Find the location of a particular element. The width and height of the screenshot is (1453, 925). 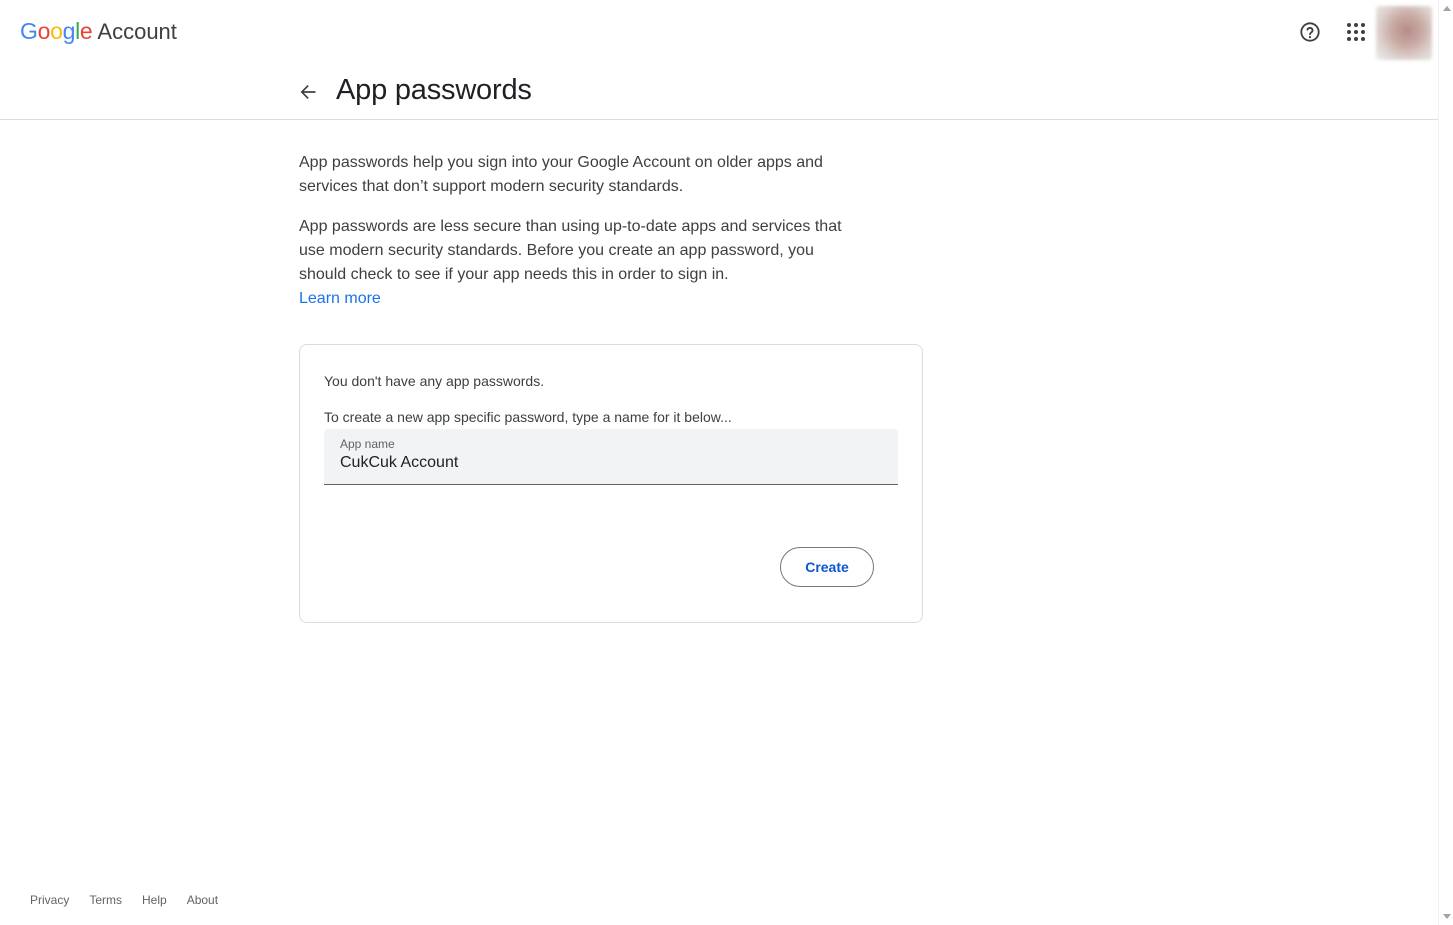

app-name-field: App name is located at coordinates (611, 457).